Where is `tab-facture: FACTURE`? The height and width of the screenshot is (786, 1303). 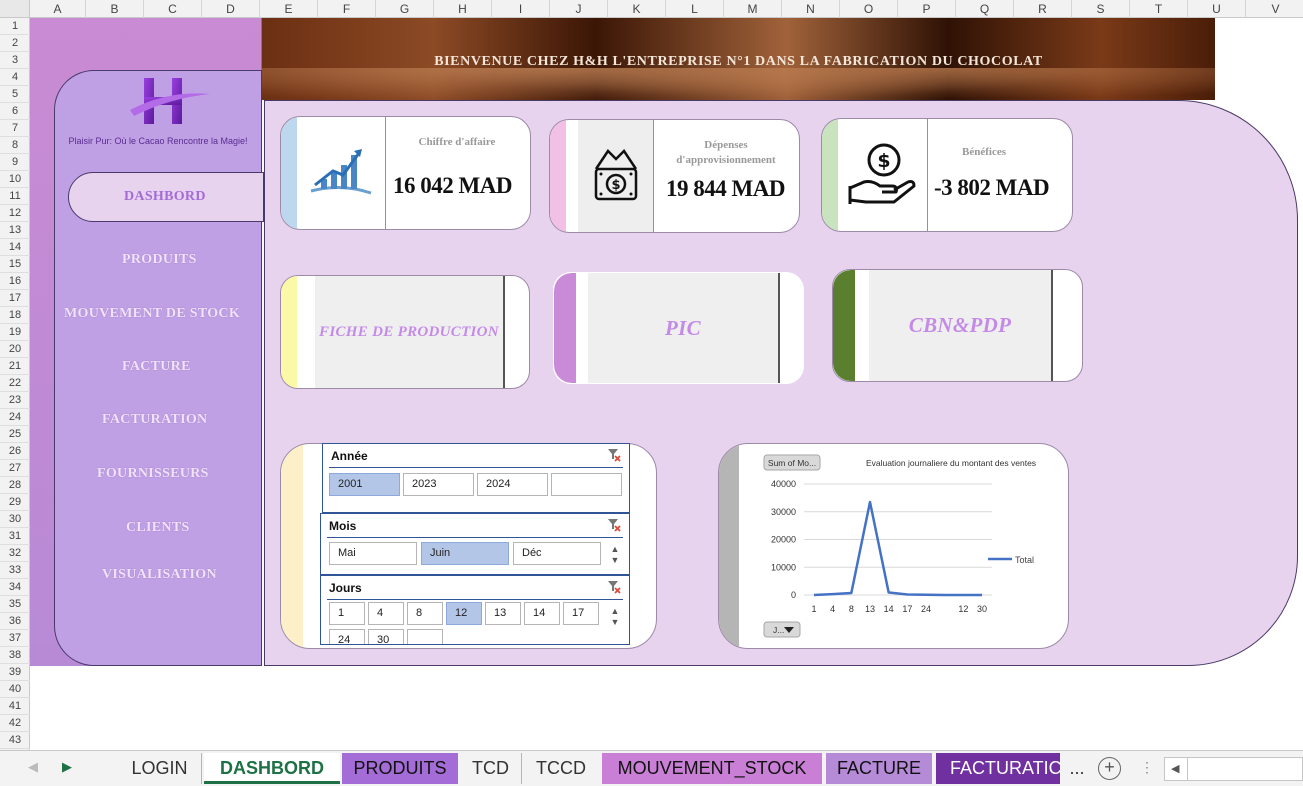
tab-facture: FACTURE is located at coordinates (879, 768).